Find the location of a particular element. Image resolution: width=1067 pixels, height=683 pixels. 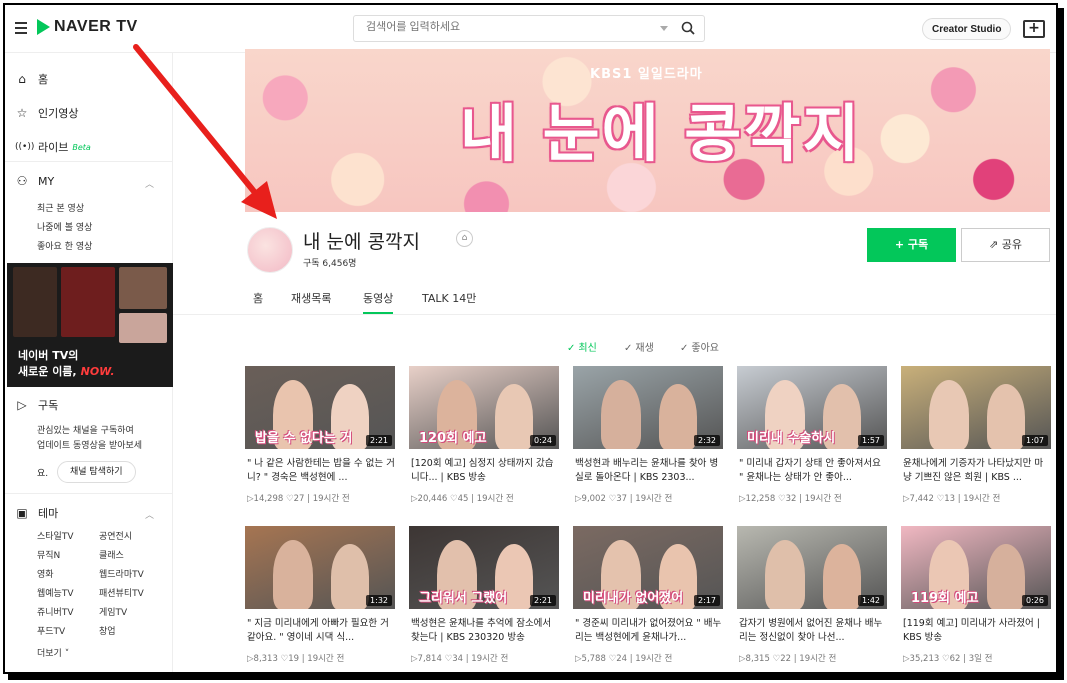

video-meta: ▷9,002 ♡37 | 19시간 전 is located at coordinates (623, 498).